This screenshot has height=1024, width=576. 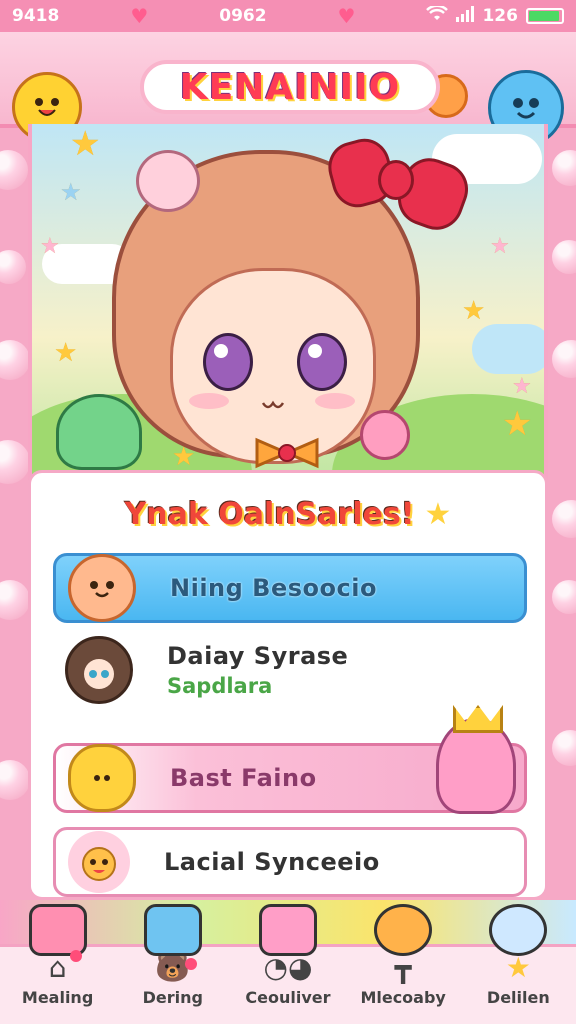 I want to click on pink-cat-mascot-icon, so click(x=168, y=181).